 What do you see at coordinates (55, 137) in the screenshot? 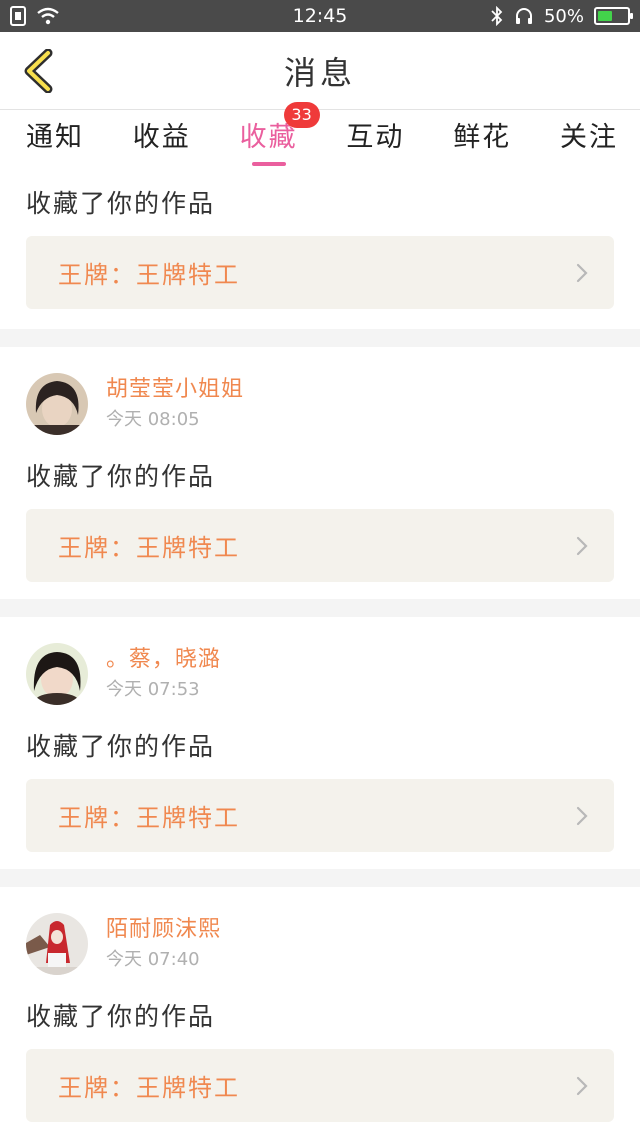
I see `tab-label: 通知` at bounding box center [55, 137].